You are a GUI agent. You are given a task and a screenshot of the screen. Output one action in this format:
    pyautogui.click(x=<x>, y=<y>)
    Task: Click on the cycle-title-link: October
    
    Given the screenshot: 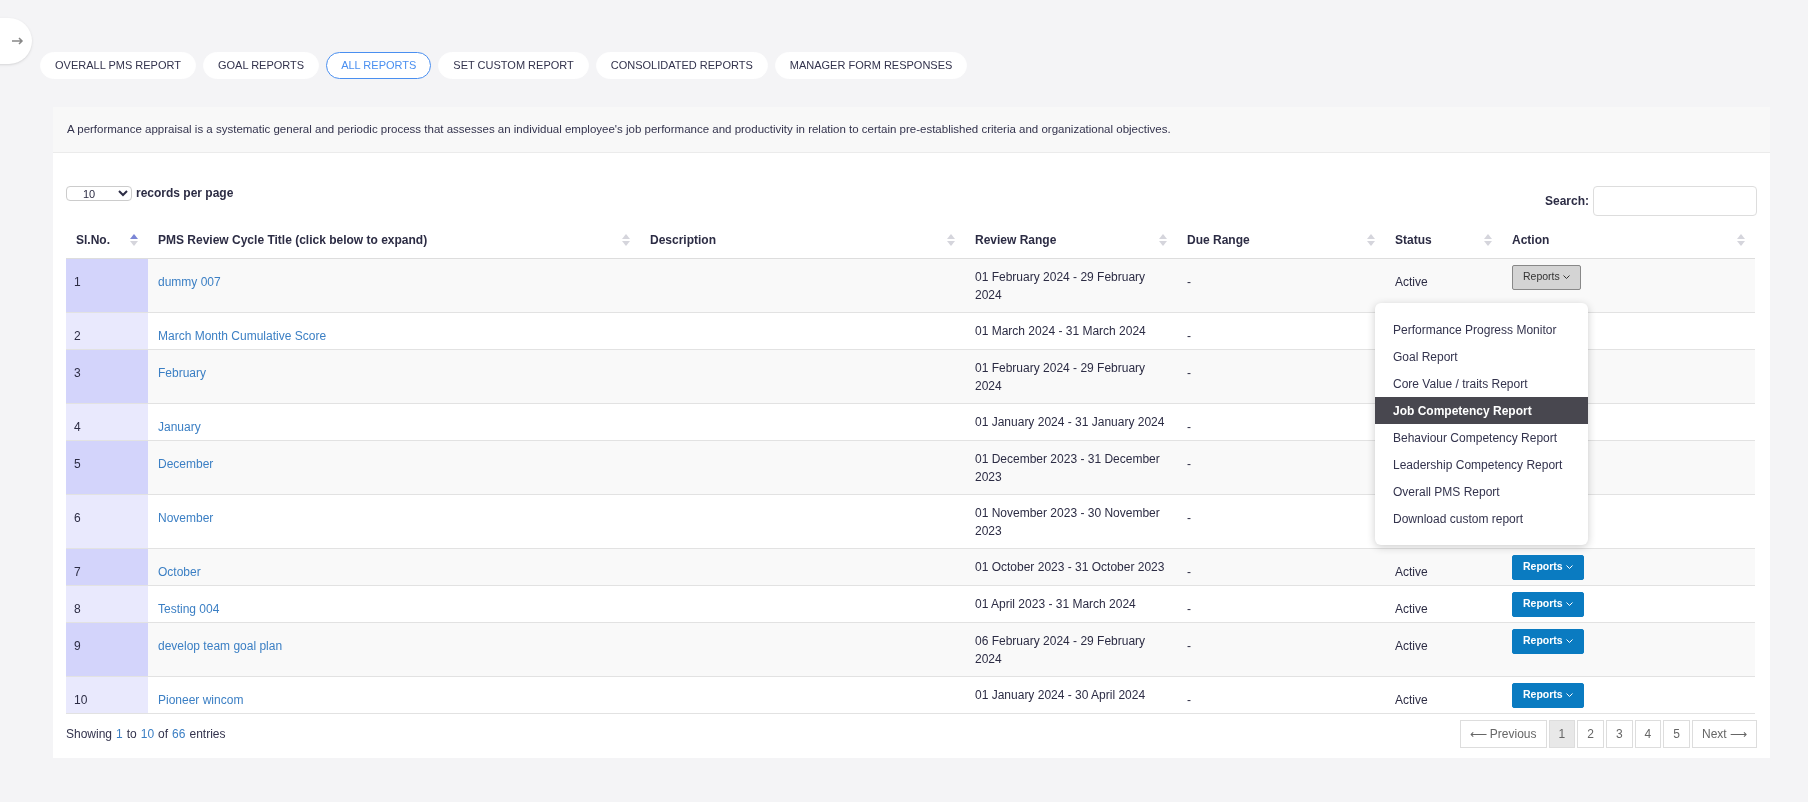 What is the action you would take?
    pyautogui.click(x=179, y=571)
    